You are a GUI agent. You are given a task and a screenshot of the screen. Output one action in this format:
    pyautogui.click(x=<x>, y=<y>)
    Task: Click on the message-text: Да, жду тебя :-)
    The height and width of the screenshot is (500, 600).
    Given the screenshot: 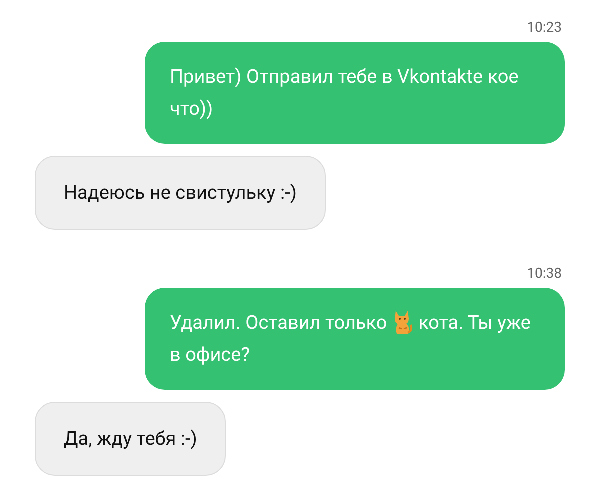 What is the action you would take?
    pyautogui.click(x=131, y=439)
    